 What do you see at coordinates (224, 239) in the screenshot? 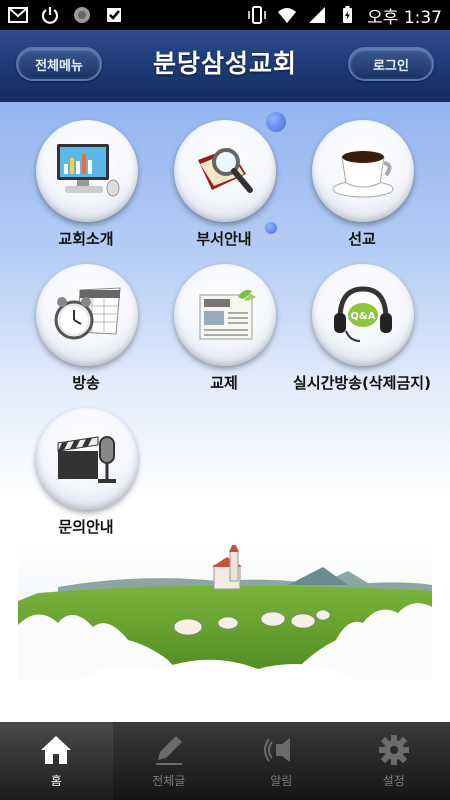
I see `menu-label: 부서안내` at bounding box center [224, 239].